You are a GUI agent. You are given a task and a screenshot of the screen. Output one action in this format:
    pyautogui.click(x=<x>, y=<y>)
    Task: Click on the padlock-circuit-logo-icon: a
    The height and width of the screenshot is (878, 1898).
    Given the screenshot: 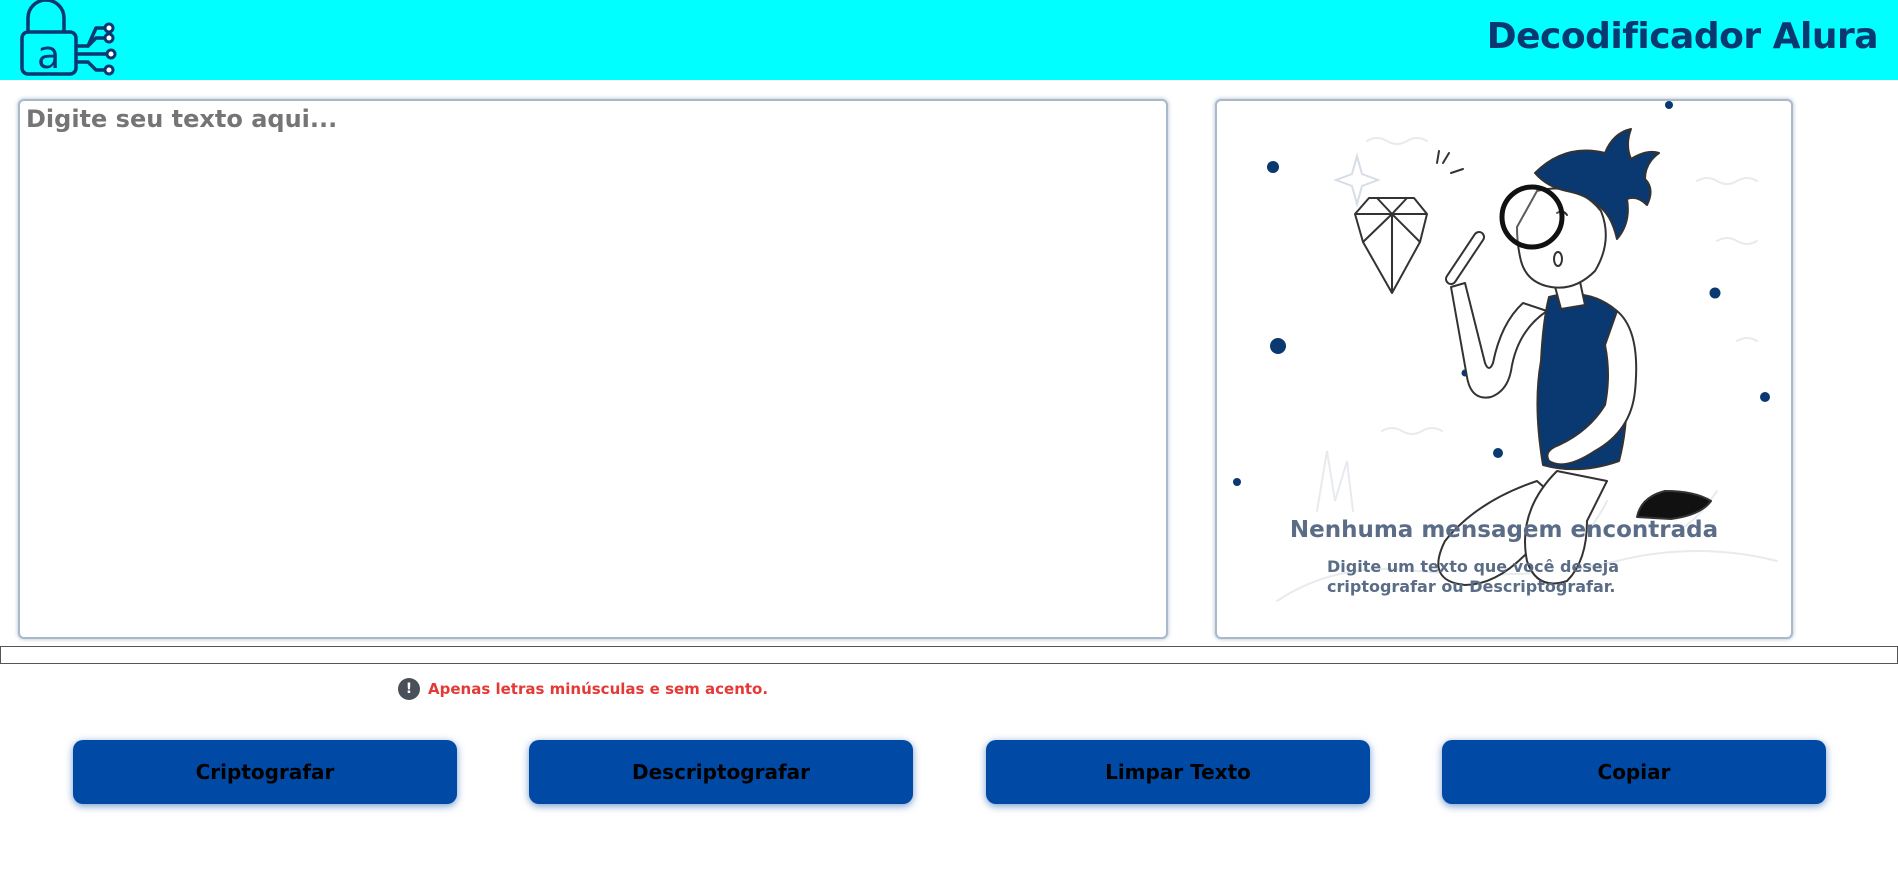 What is the action you would take?
    pyautogui.click(x=68, y=38)
    